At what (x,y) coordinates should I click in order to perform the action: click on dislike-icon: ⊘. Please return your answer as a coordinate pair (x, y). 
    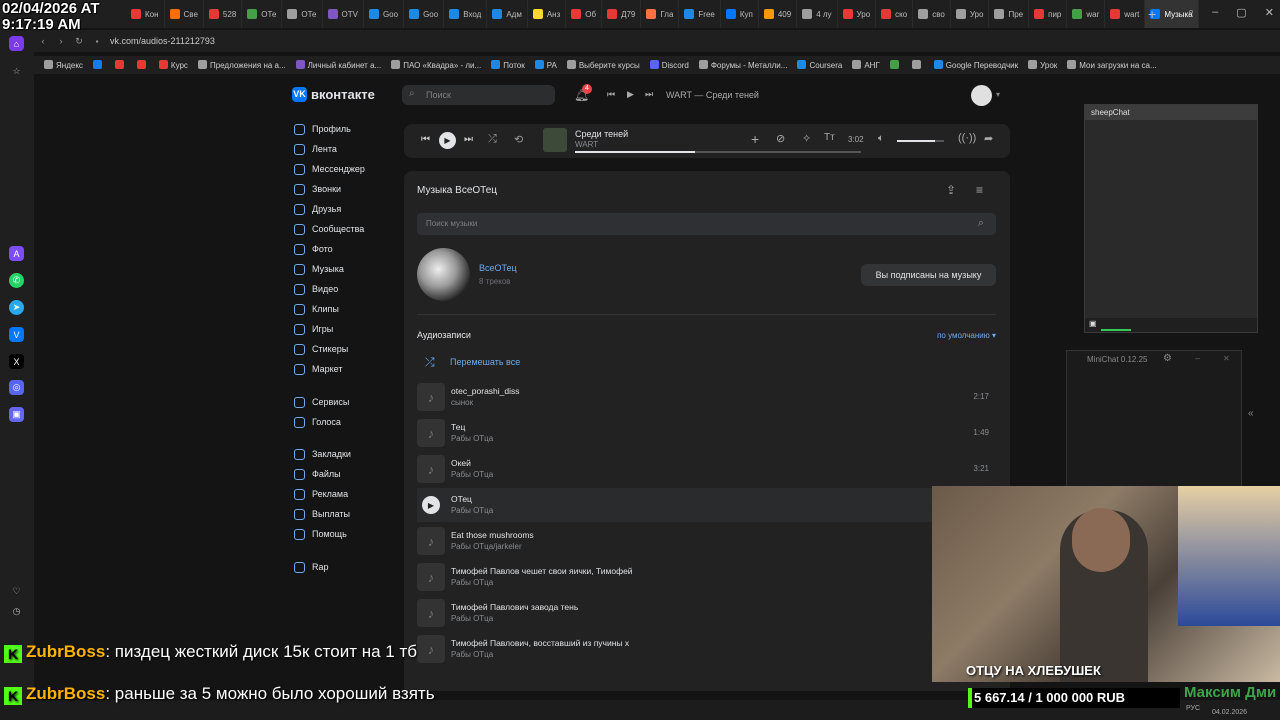
    Looking at the image, I should click on (780, 138).